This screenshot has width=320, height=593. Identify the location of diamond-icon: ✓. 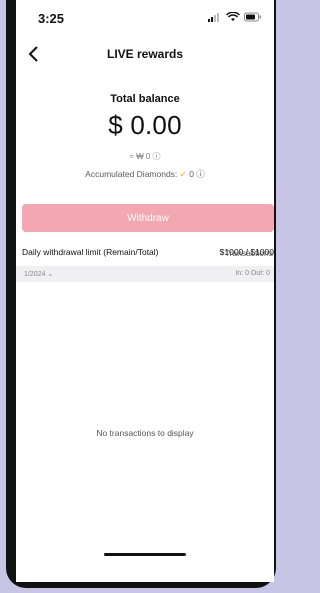
(183, 174).